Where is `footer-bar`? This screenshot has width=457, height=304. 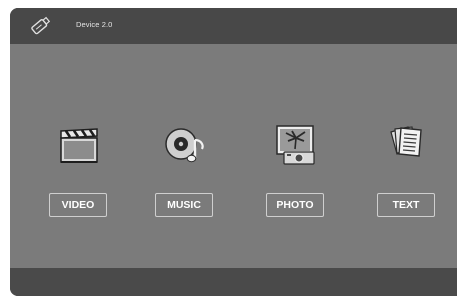
footer-bar is located at coordinates (233, 282).